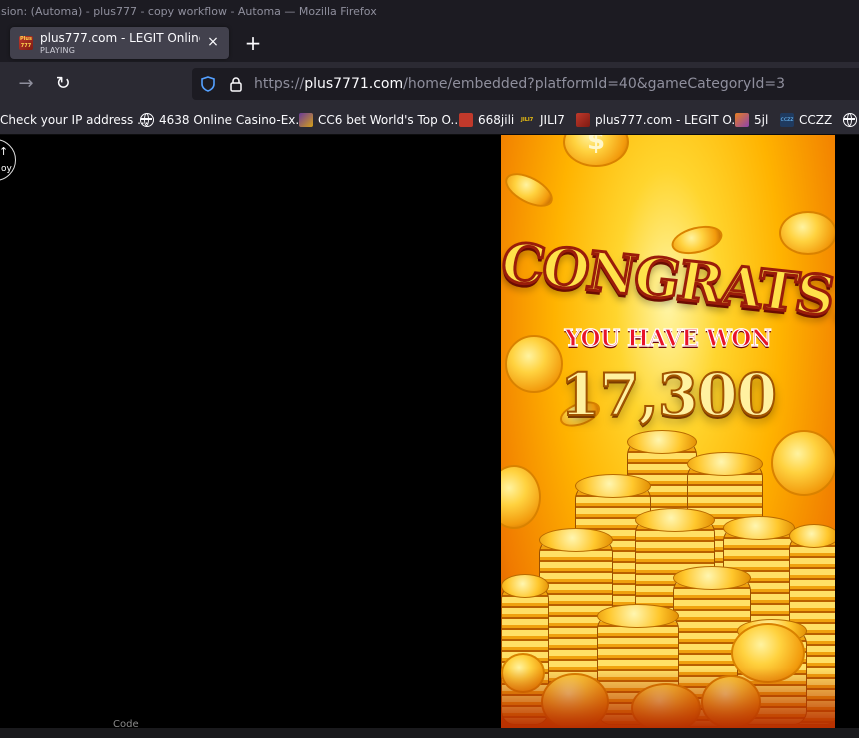 Image resolution: width=859 pixels, height=738 pixels. I want to click on coin-icon: $, so click(596, 151).